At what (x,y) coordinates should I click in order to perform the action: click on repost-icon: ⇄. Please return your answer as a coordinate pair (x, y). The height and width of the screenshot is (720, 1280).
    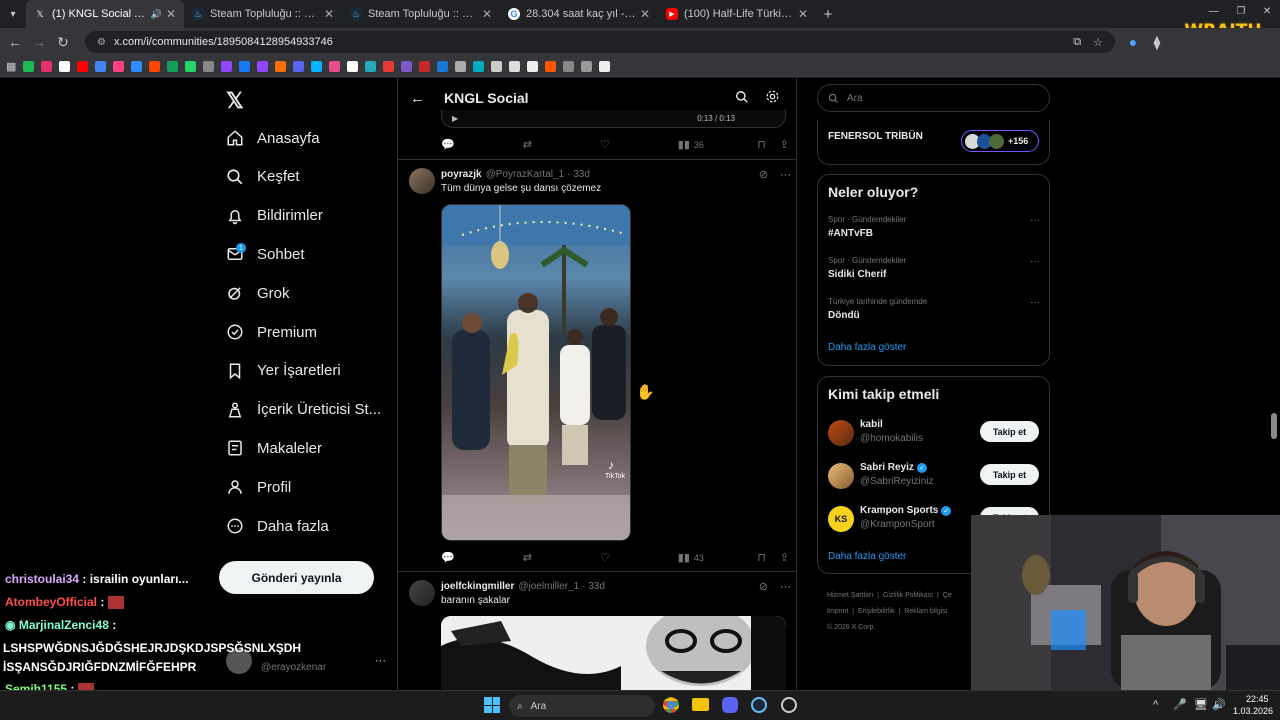
    Looking at the image, I should click on (527, 557).